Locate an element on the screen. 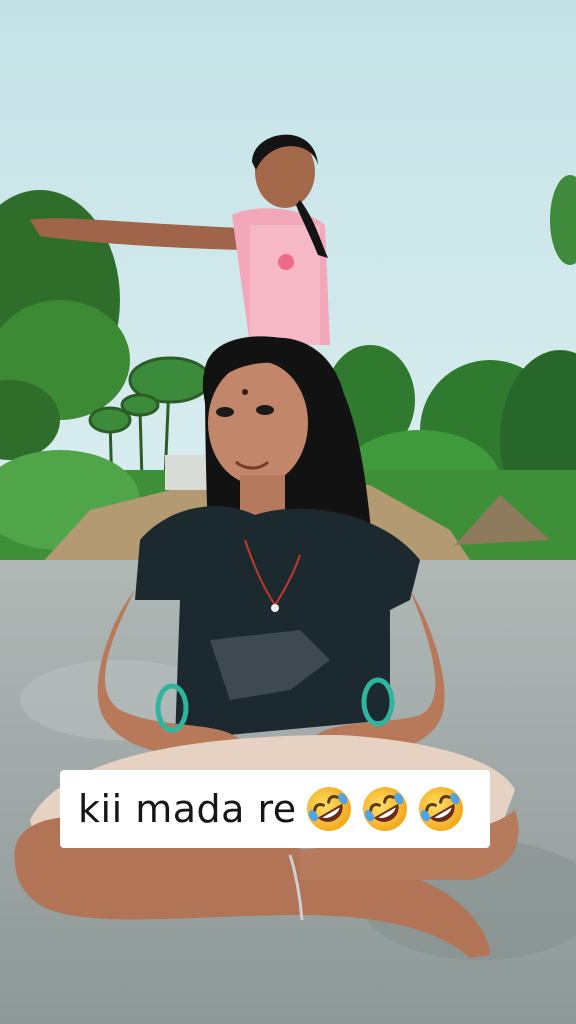 The width and height of the screenshot is (576, 1024). caption-text: kii mada re is located at coordinates (187, 809).